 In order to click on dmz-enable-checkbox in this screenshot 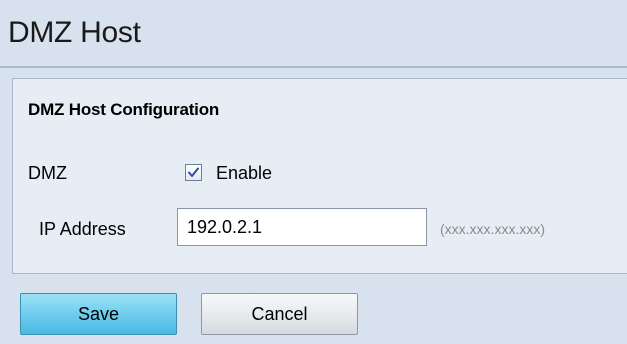, I will do `click(193, 172)`.